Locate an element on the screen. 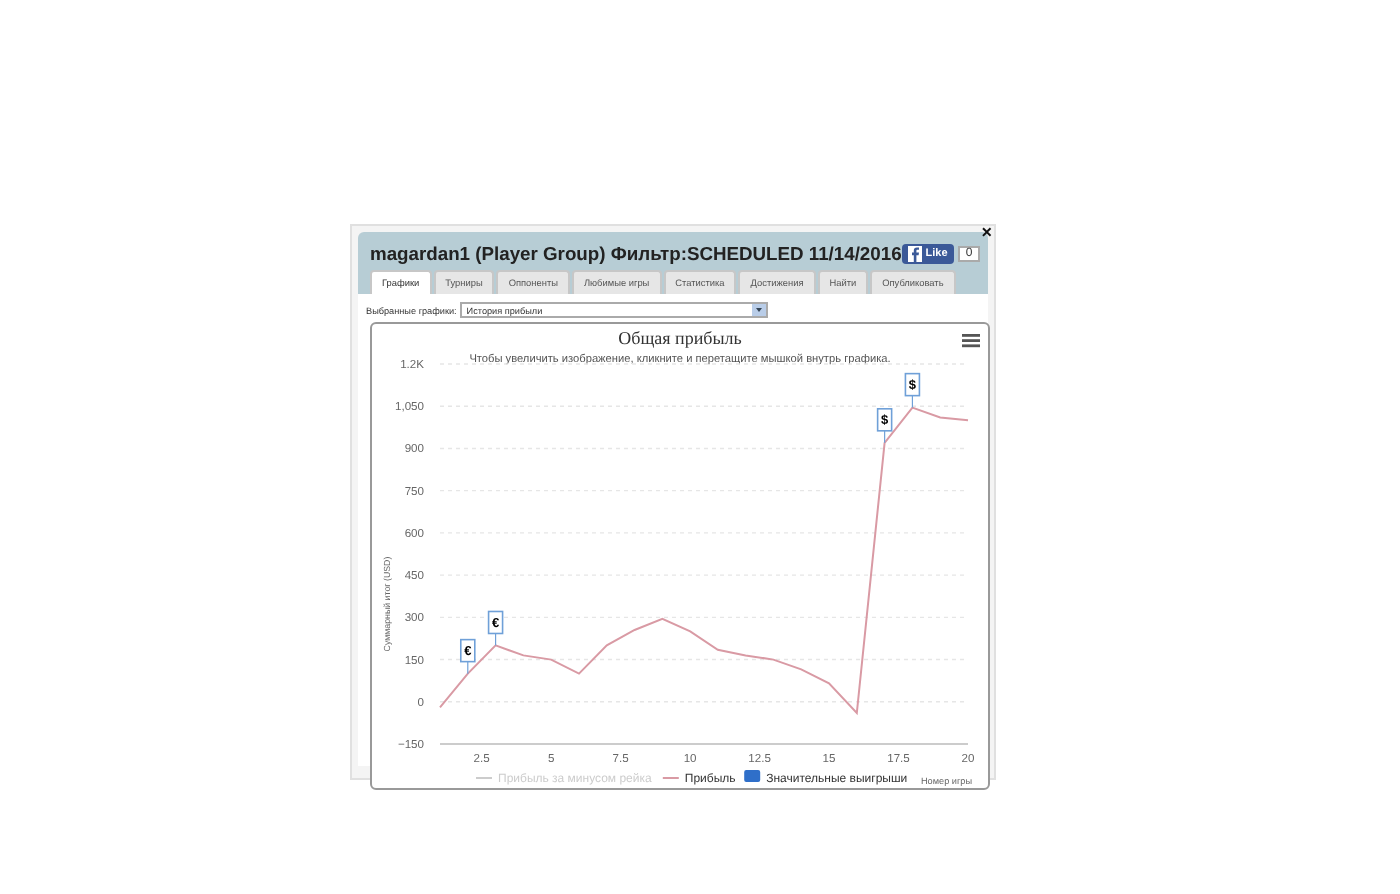 This screenshot has height=894, width=1400. dropdown-icon is located at coordinates (759, 310).